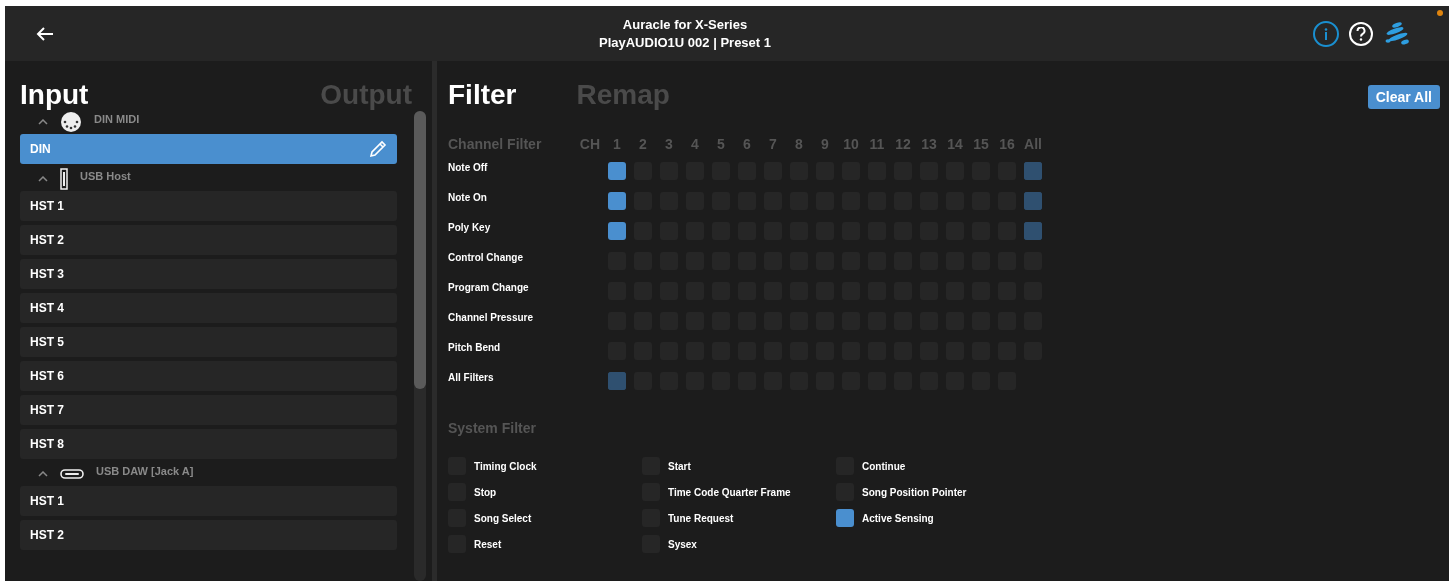 This screenshot has height=581, width=1449. What do you see at coordinates (208, 376) in the screenshot?
I see `port-item: HST 6` at bounding box center [208, 376].